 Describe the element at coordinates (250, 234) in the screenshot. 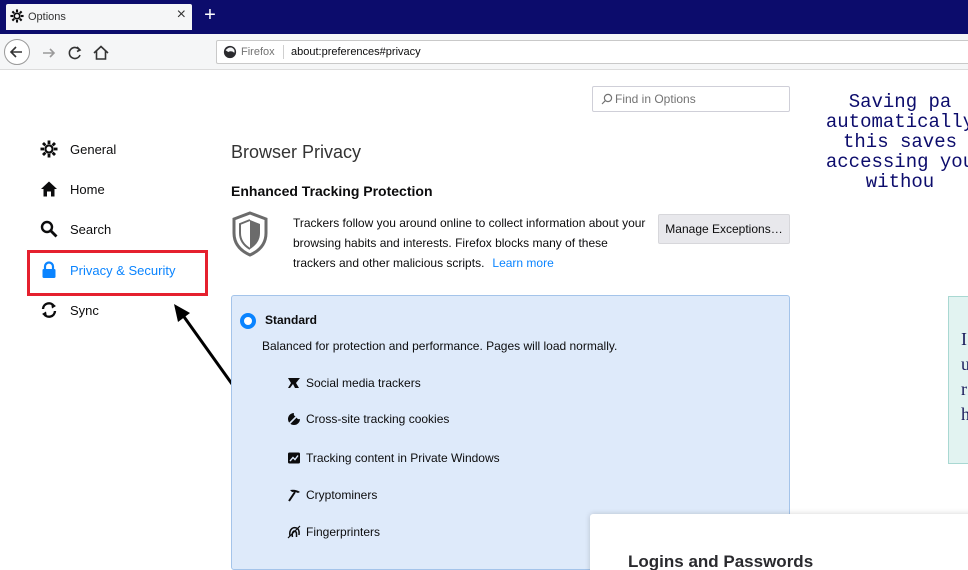

I see `shield-icon` at that location.